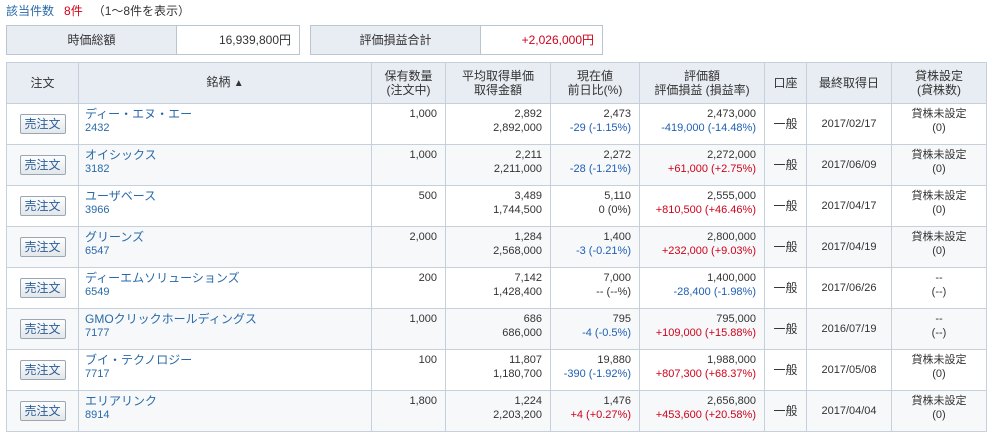 The width and height of the screenshot is (991, 438). Describe the element at coordinates (228, 415) in the screenshot. I see `stock-code: 8914` at that location.